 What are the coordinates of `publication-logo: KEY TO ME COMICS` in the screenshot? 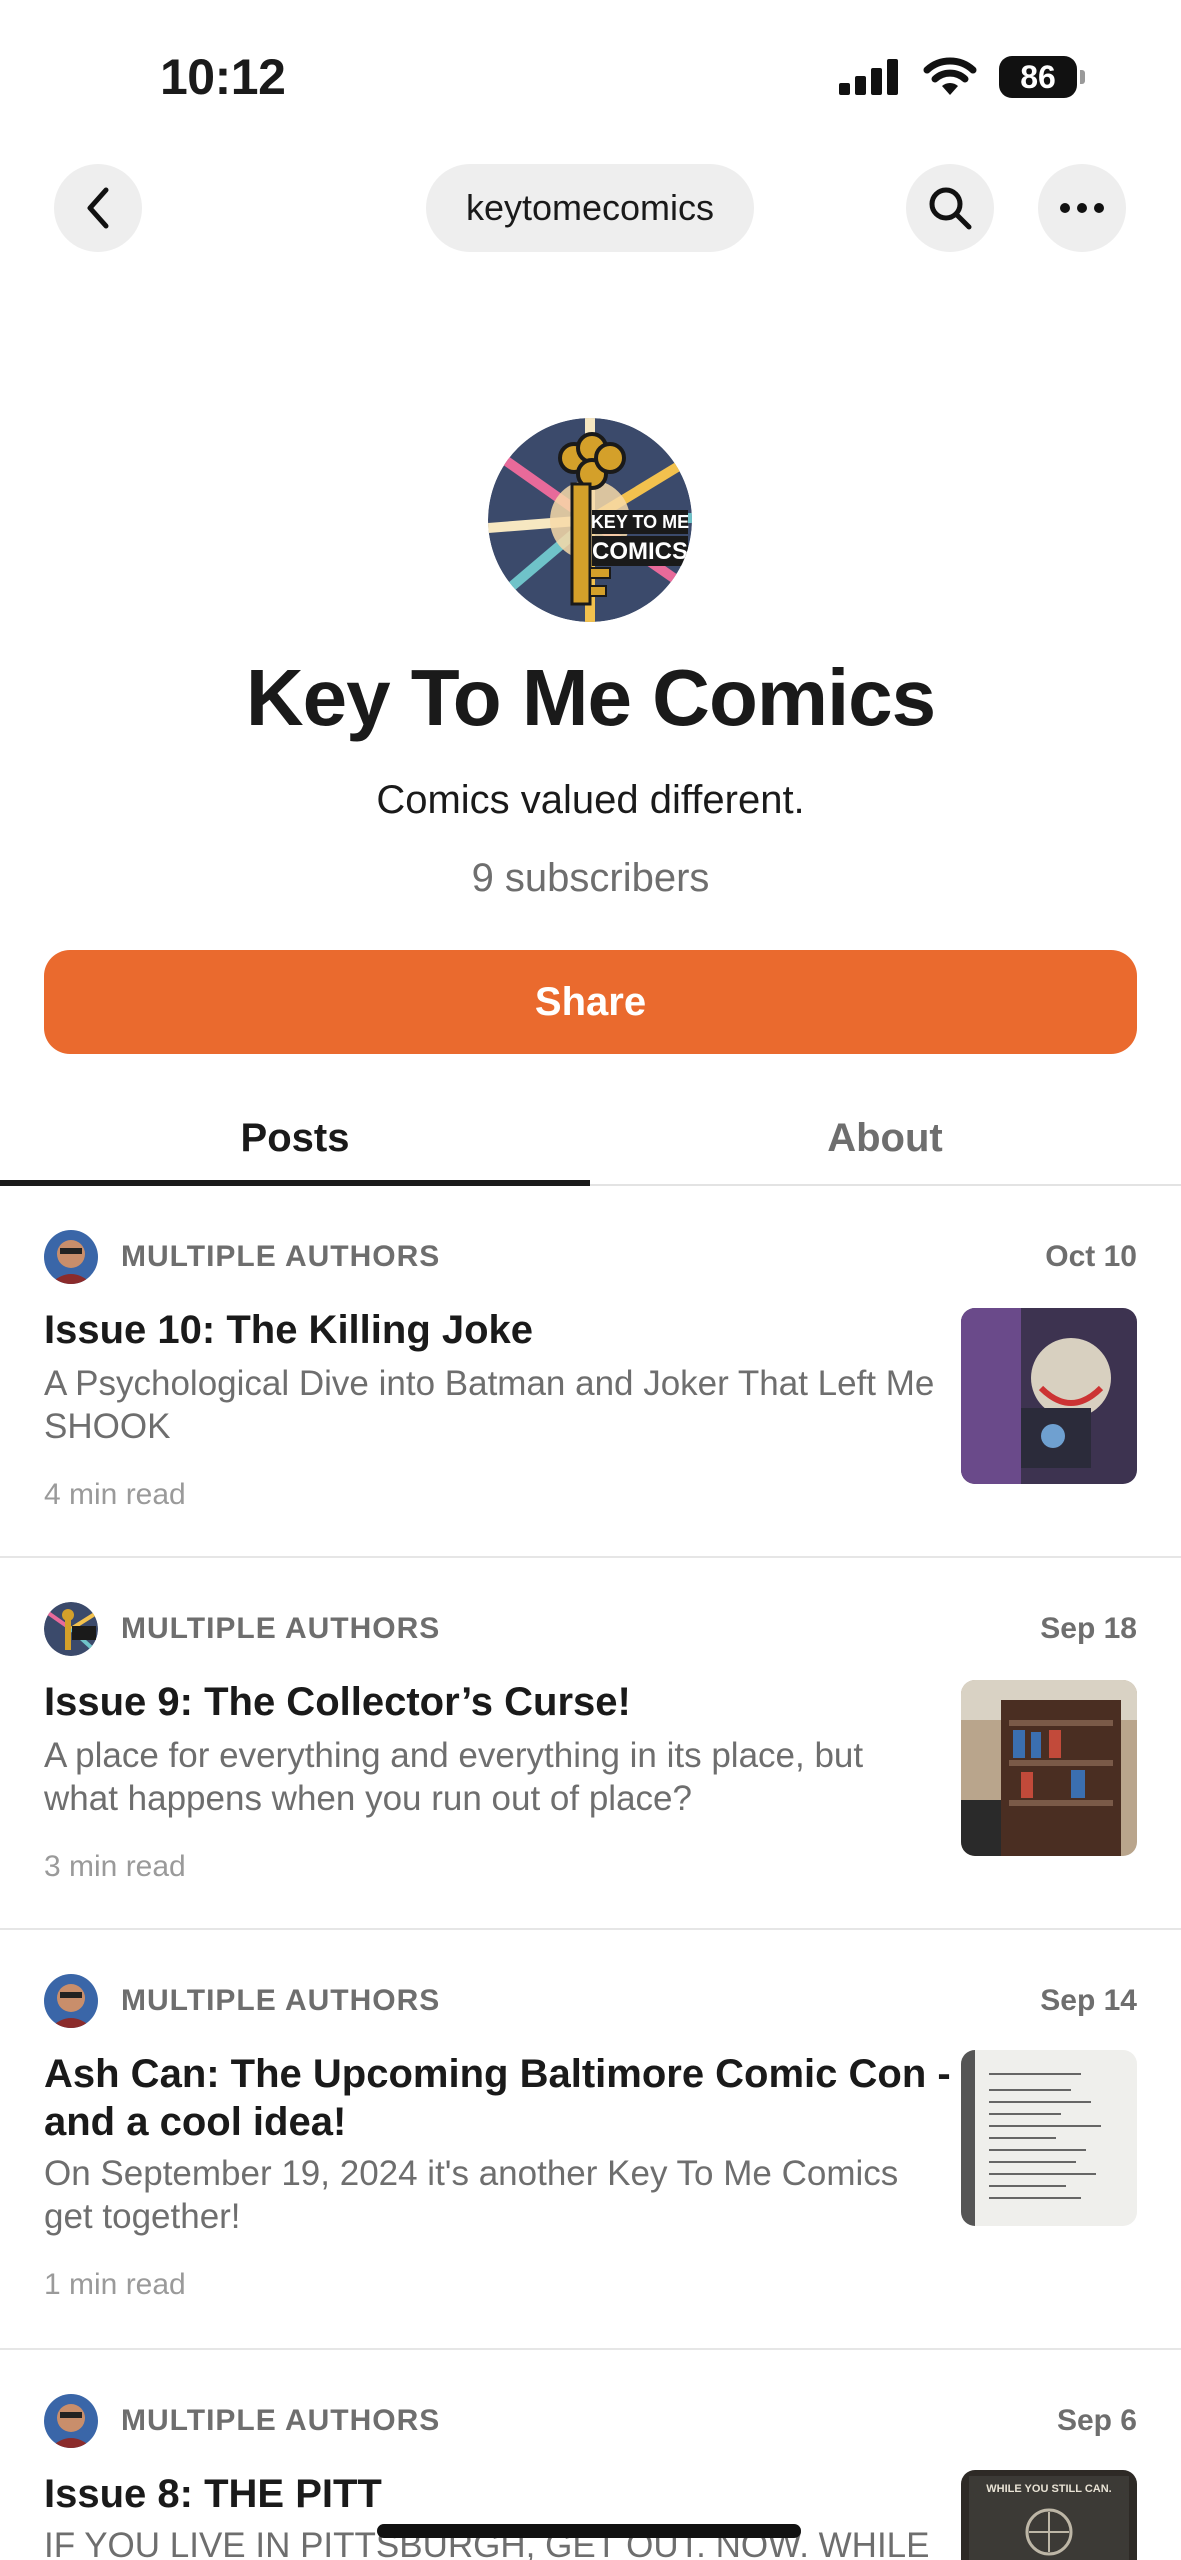 It's located at (590, 520).